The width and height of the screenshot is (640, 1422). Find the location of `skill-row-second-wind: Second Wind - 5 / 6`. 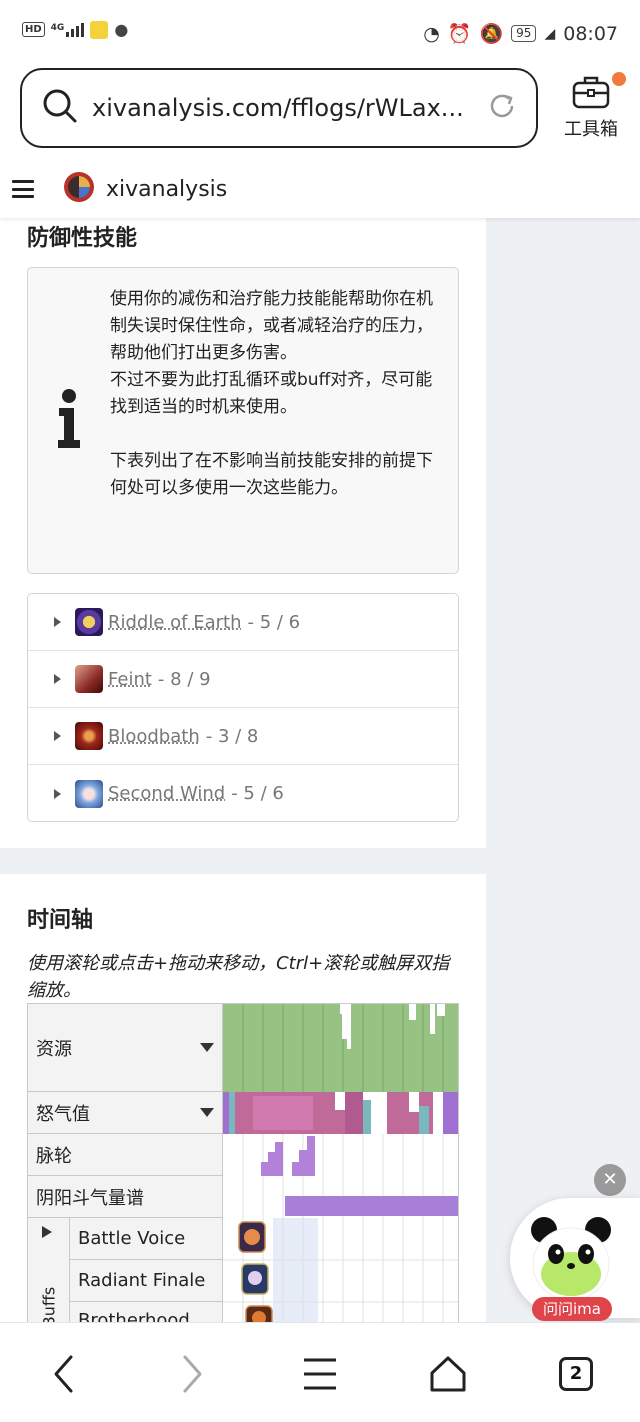

skill-row-second-wind: Second Wind - 5 / 6 is located at coordinates (243, 793).